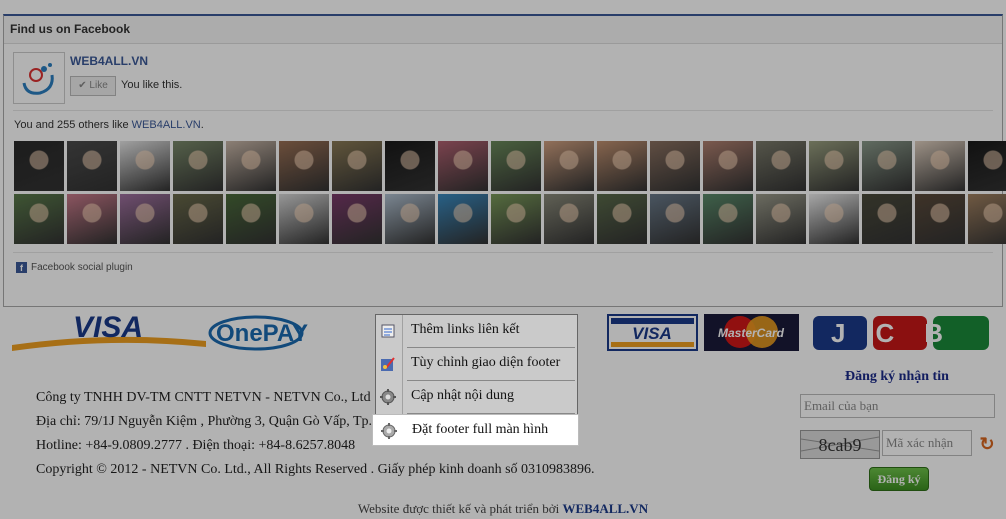 This screenshot has width=1006, height=519. Describe the element at coordinates (388, 364) in the screenshot. I see `customize-icon` at that location.